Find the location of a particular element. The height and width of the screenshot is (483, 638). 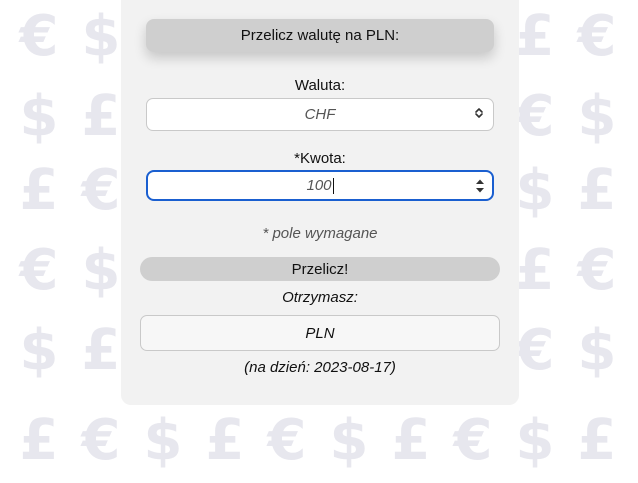

result-field: PLN is located at coordinates (320, 333).